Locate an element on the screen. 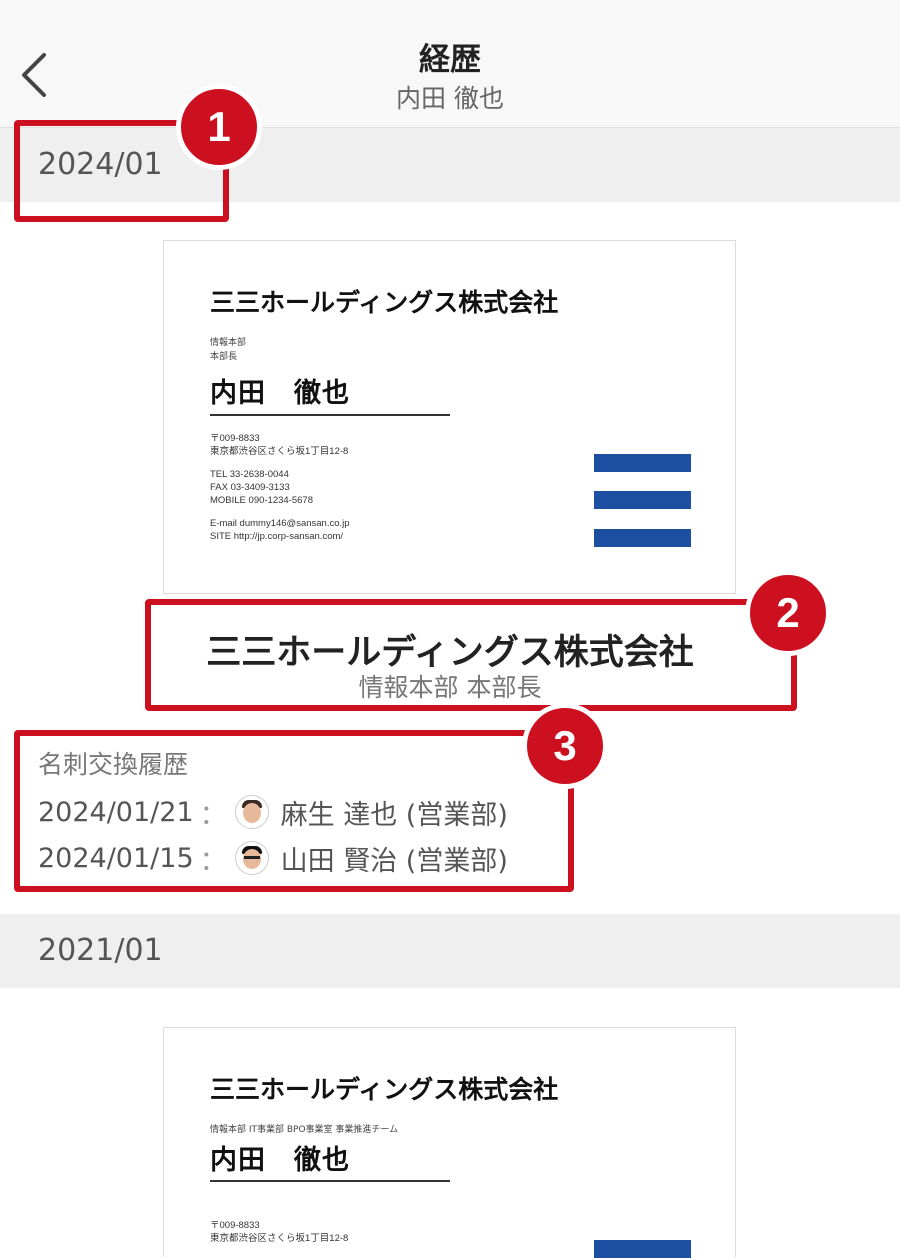 The height and width of the screenshot is (1258, 900). annotation-badge: 3 is located at coordinates (565, 746).